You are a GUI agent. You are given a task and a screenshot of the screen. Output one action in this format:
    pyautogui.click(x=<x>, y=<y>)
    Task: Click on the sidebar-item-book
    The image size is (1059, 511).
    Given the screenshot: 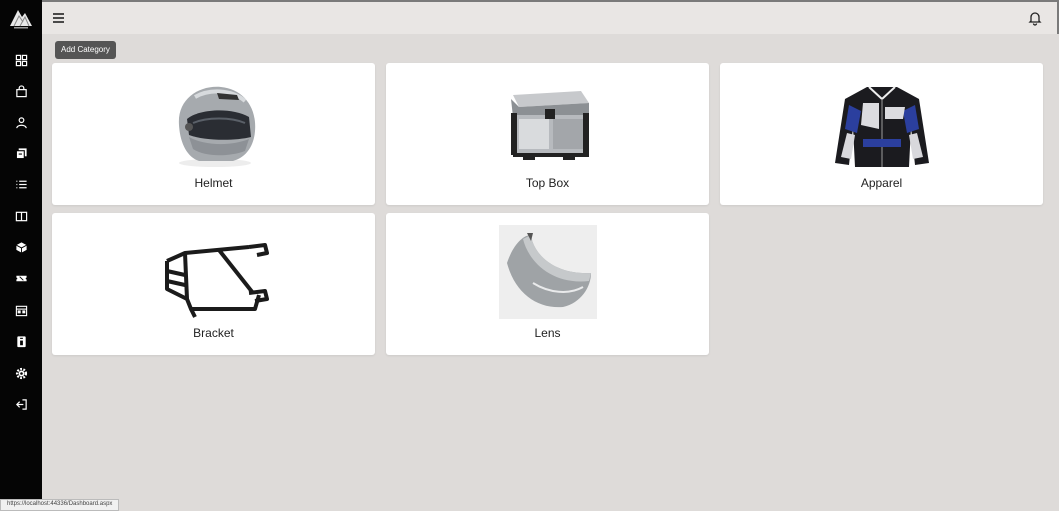 What is the action you would take?
    pyautogui.click(x=21, y=216)
    